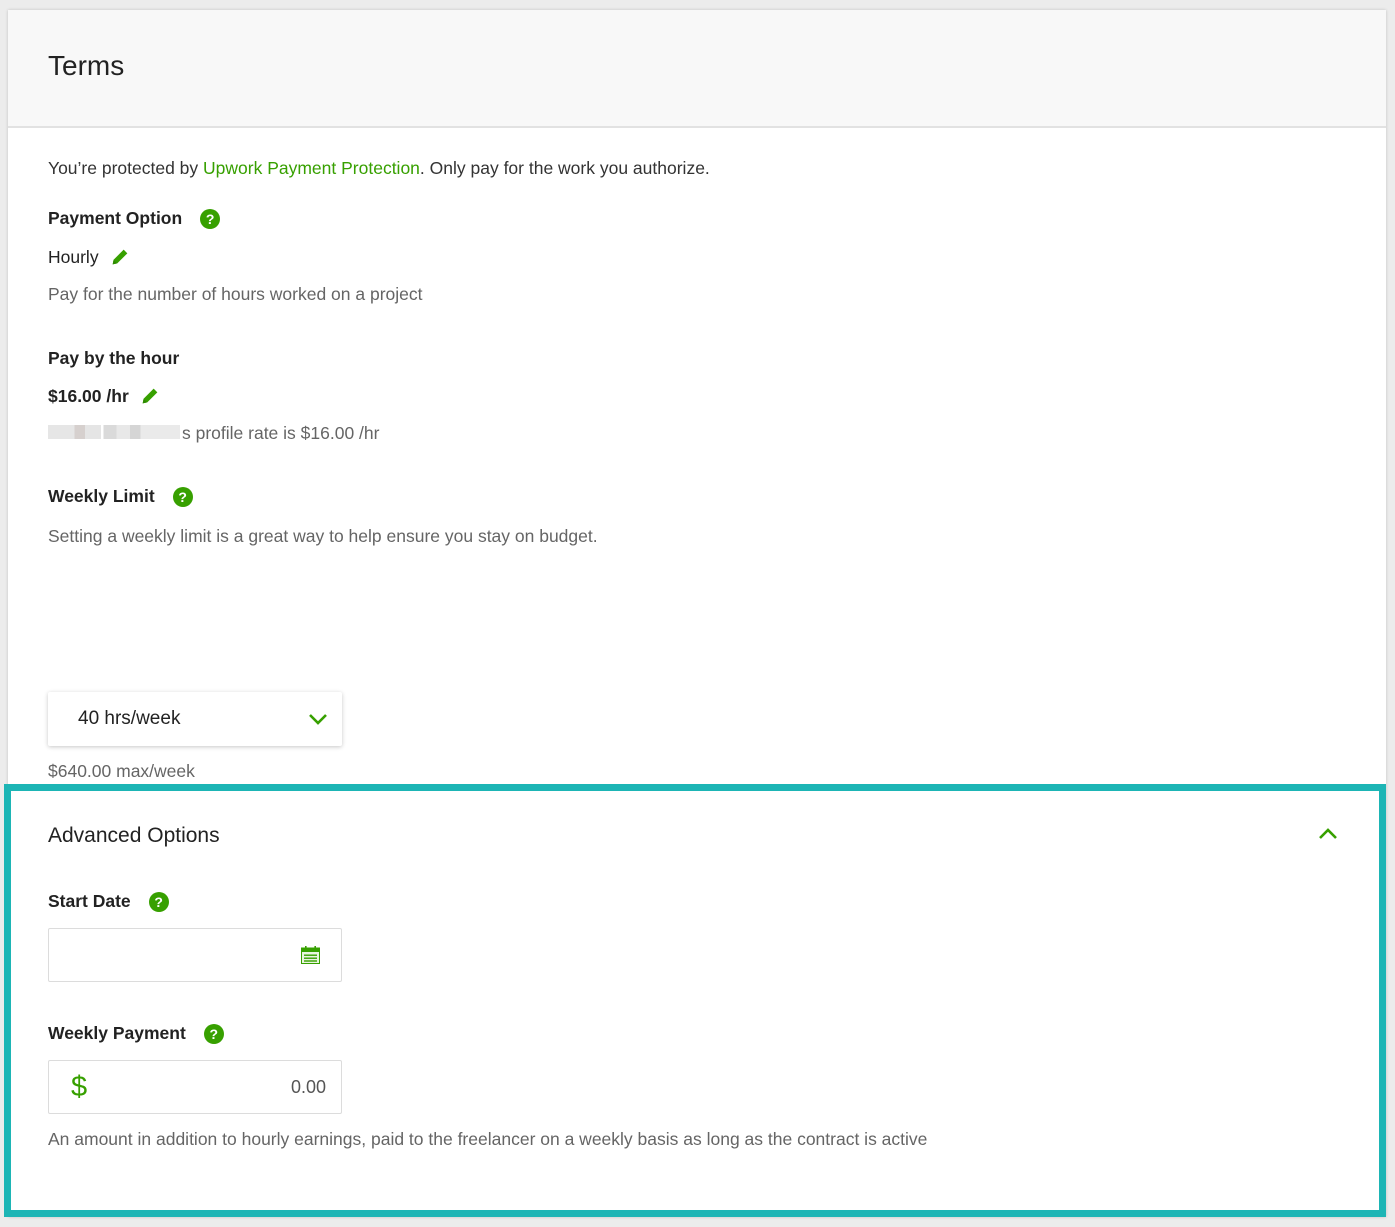 The width and height of the screenshot is (1395, 1227). I want to click on weekly-max-amount: $640.00 max/week, so click(121, 771).